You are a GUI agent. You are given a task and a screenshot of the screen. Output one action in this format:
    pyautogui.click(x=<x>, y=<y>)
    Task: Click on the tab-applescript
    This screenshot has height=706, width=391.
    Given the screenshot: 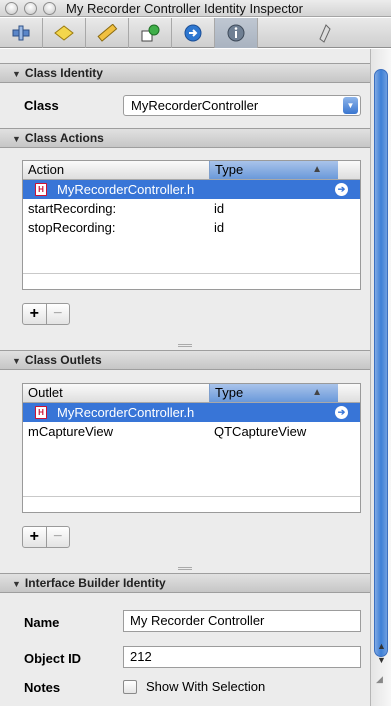 What is the action you would take?
    pyautogui.click(x=324, y=33)
    